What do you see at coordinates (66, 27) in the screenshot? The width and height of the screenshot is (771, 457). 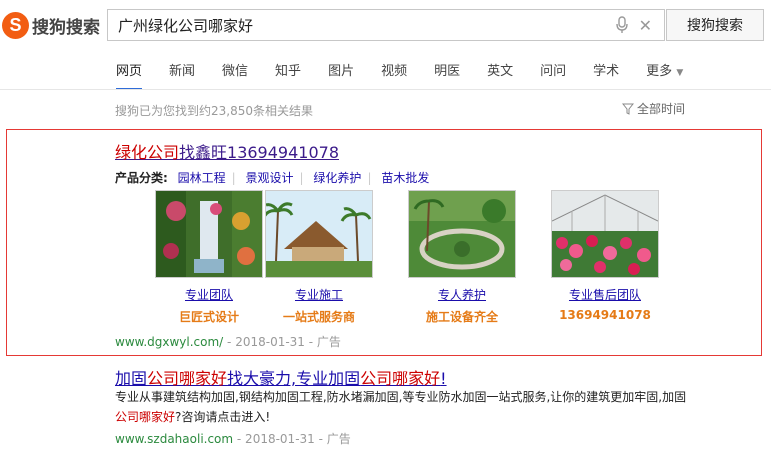 I see `logo-text: 搜狗搜索` at bounding box center [66, 27].